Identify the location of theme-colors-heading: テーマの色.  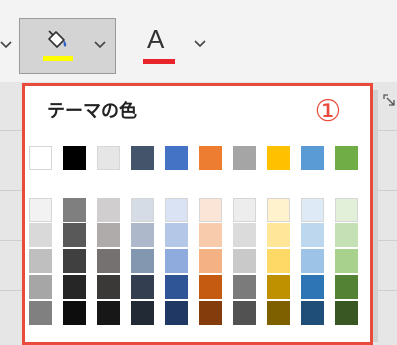
(92, 111).